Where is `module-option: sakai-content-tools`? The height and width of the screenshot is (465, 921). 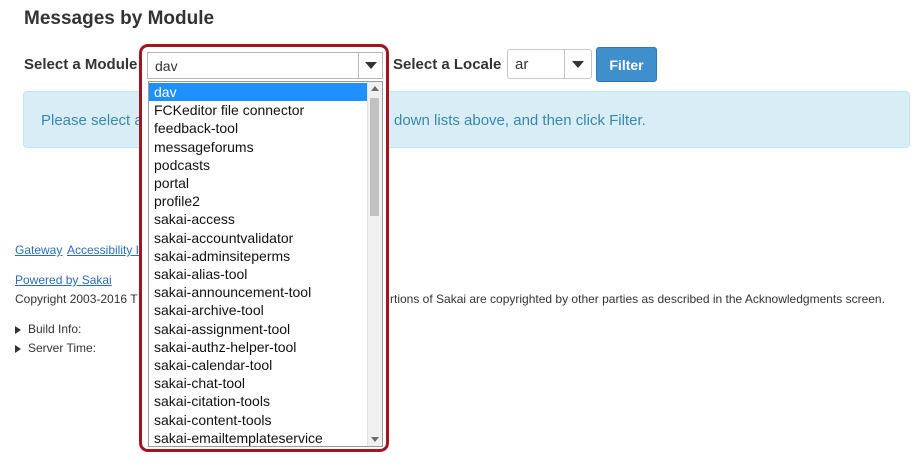
module-option: sakai-content-tools is located at coordinates (259, 420).